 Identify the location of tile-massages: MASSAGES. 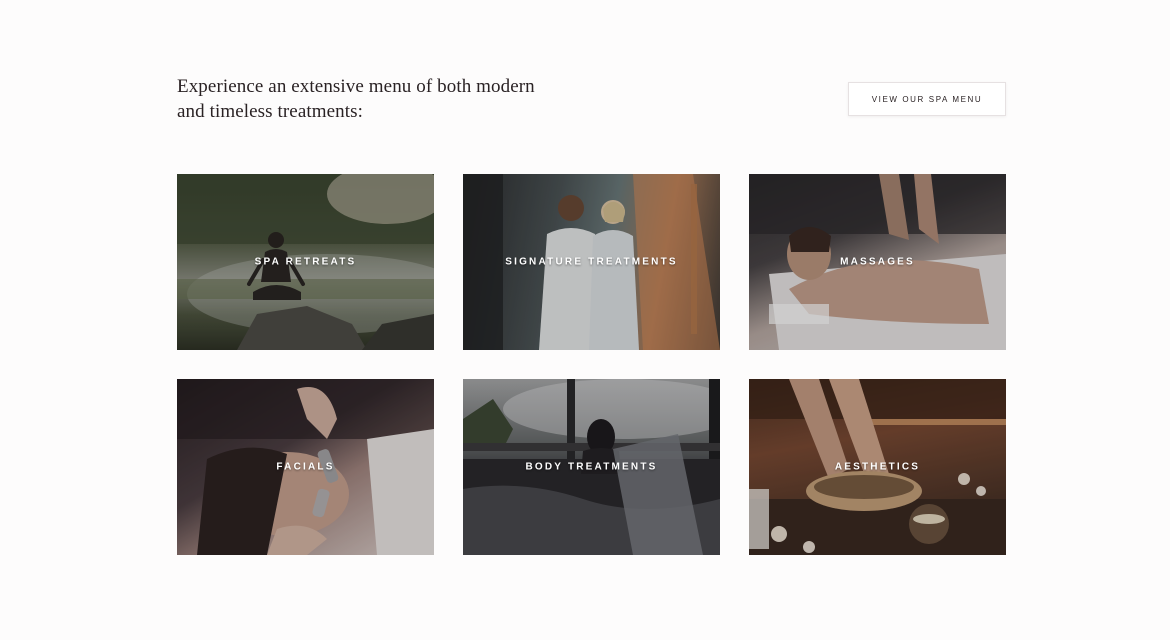
(877, 262).